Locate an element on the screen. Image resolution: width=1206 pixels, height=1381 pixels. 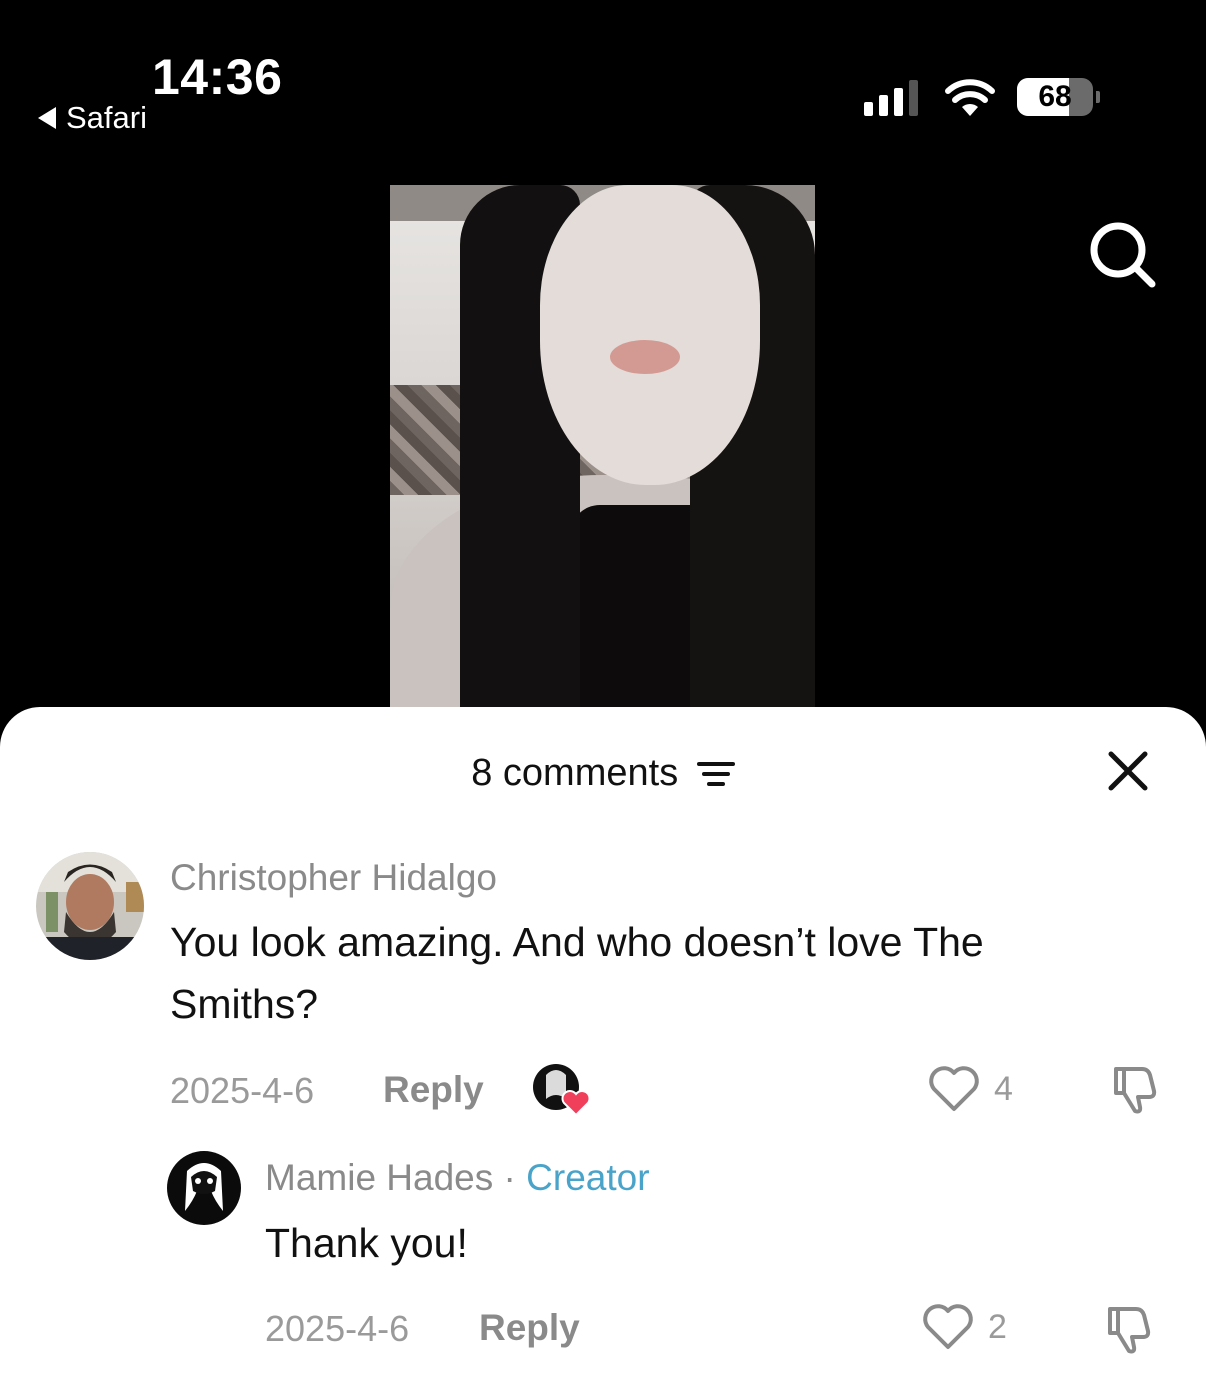
back-arrow-icon is located at coordinates (47, 118).